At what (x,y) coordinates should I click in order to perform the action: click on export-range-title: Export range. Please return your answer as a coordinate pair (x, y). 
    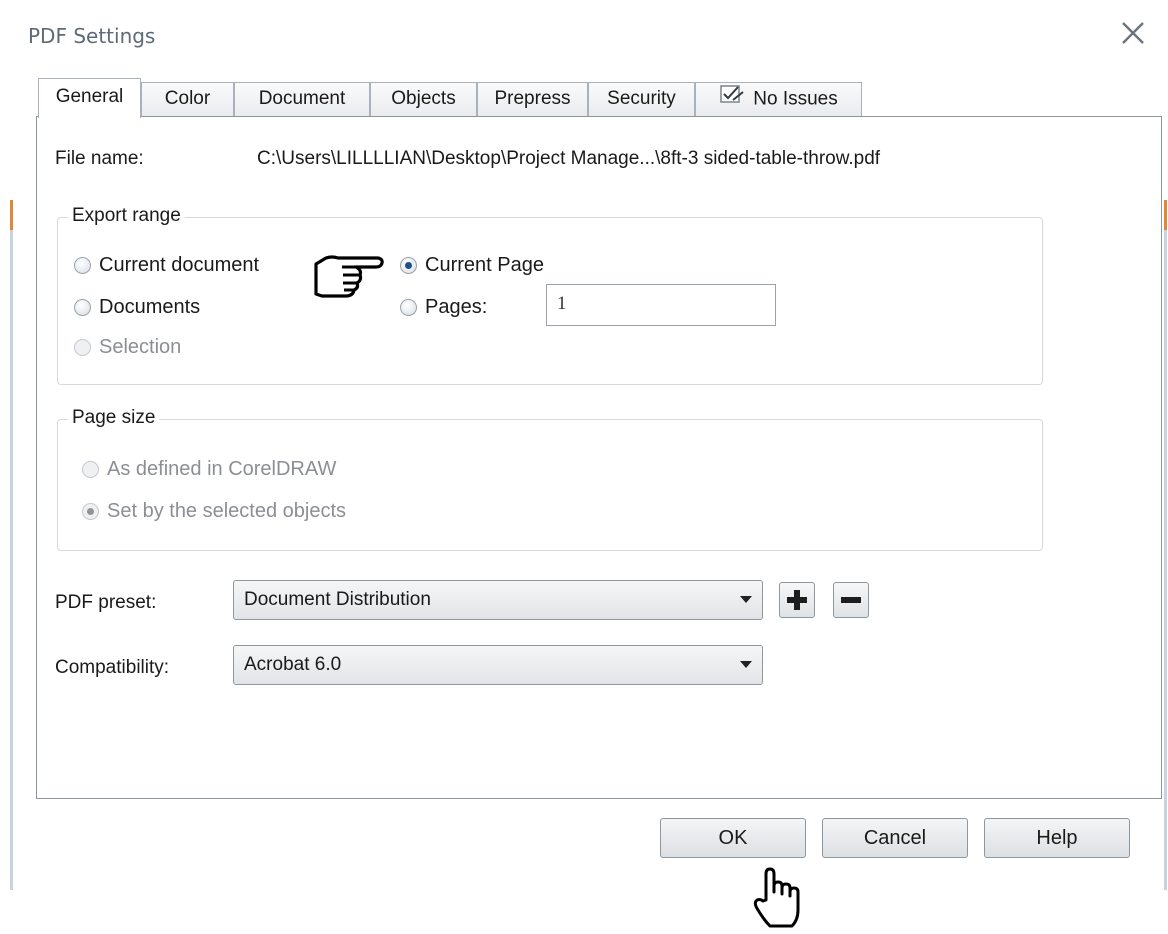
    Looking at the image, I should click on (126, 216).